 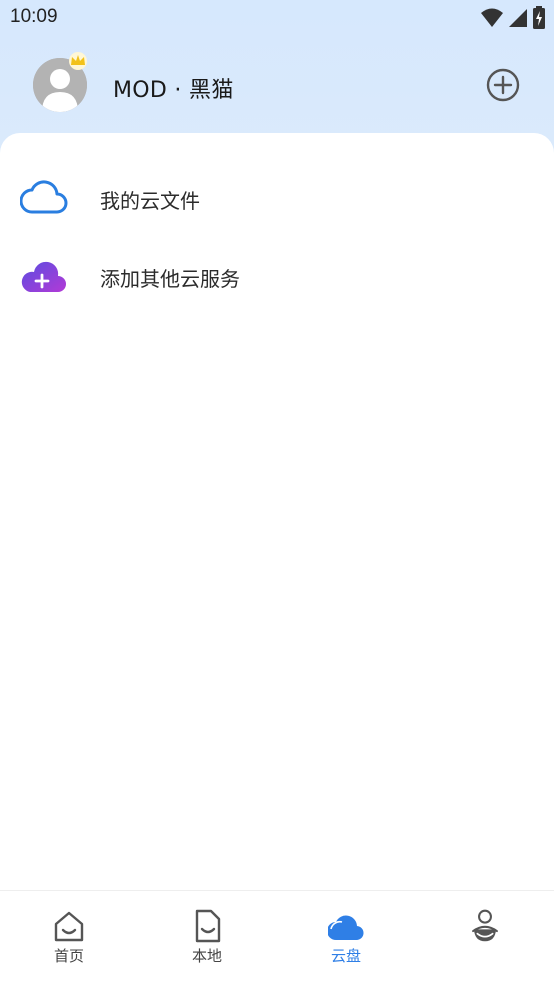 What do you see at coordinates (44, 197) in the screenshot?
I see `cloud-outline-icon` at bounding box center [44, 197].